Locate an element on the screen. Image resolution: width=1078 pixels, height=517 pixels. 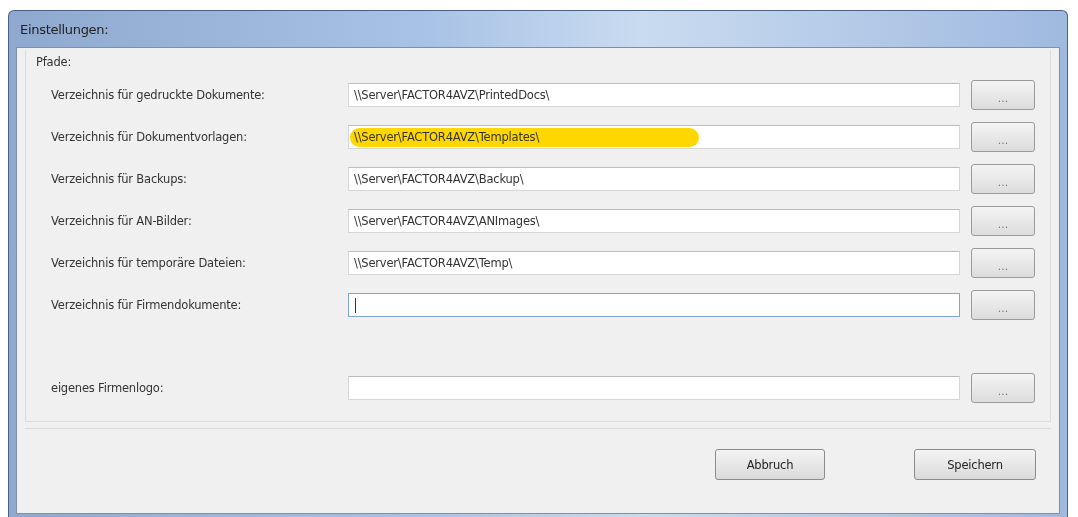
group-title: Pfade: is located at coordinates (54, 62).